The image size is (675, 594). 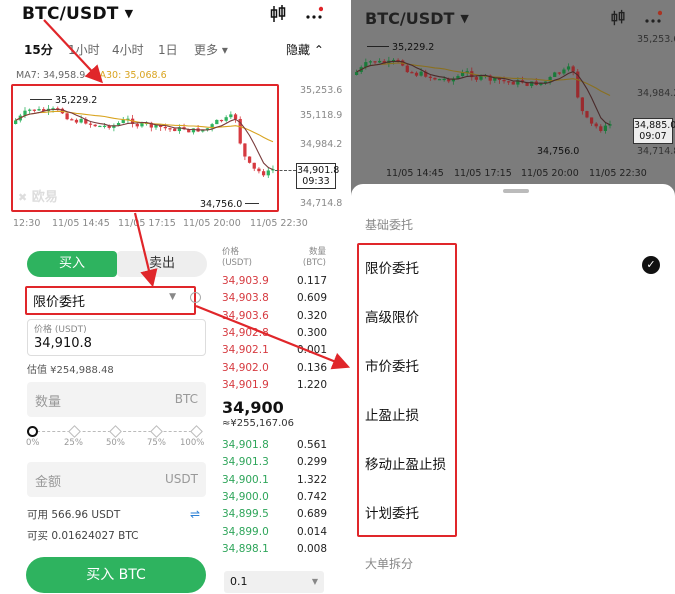 What do you see at coordinates (128, 49) in the screenshot?
I see `tab-4h: 4小时` at bounding box center [128, 49].